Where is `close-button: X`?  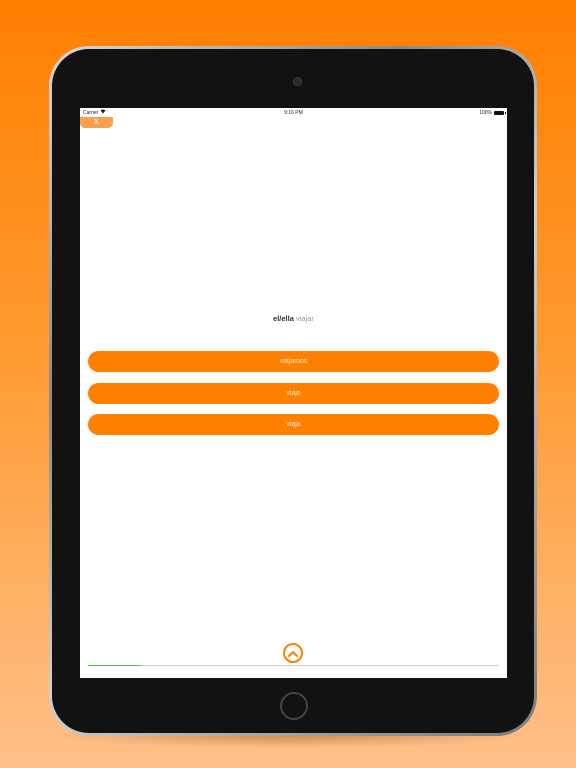 close-button: X is located at coordinates (96, 122).